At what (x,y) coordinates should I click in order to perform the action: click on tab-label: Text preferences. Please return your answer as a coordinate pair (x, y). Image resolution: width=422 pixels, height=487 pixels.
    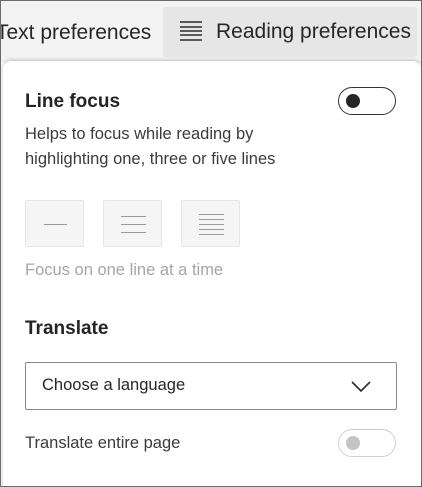
    Looking at the image, I should click on (76, 32).